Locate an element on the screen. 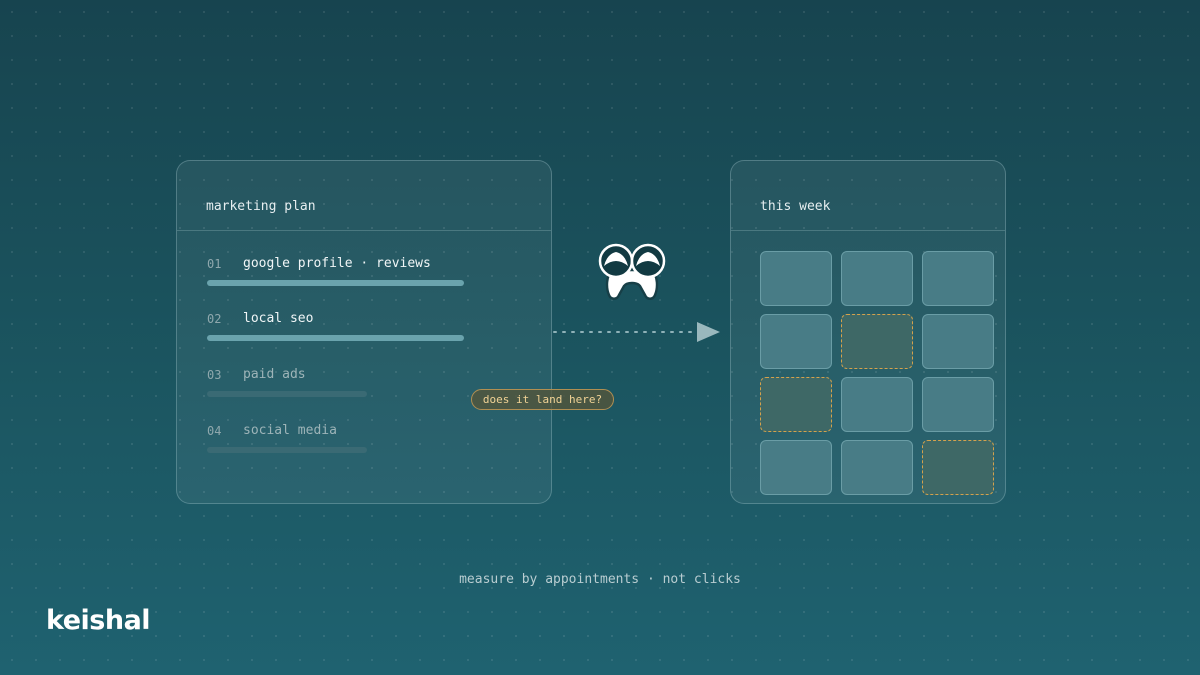 Image resolution: width=1200 pixels, height=675 pixels. question-tag: does it land here? is located at coordinates (542, 399).